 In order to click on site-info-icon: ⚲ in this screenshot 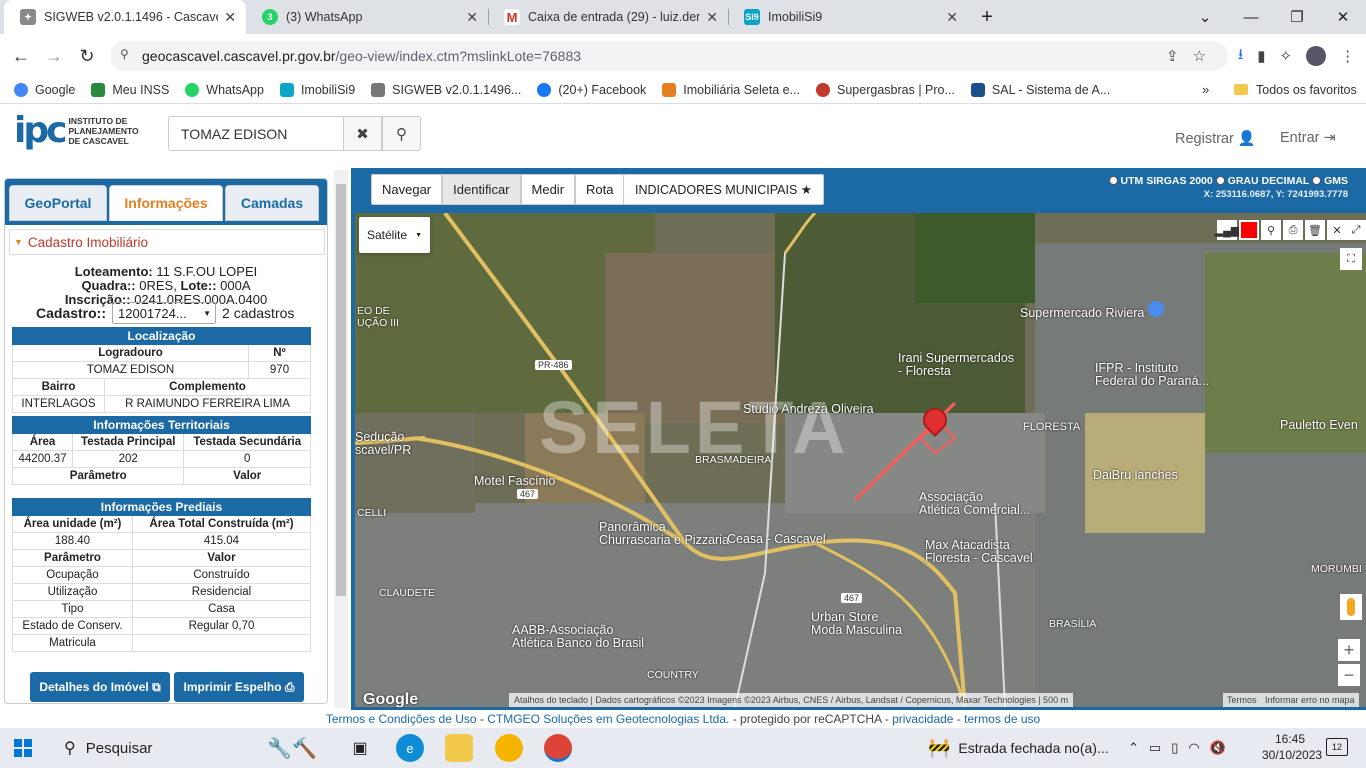, I will do `click(124, 54)`.